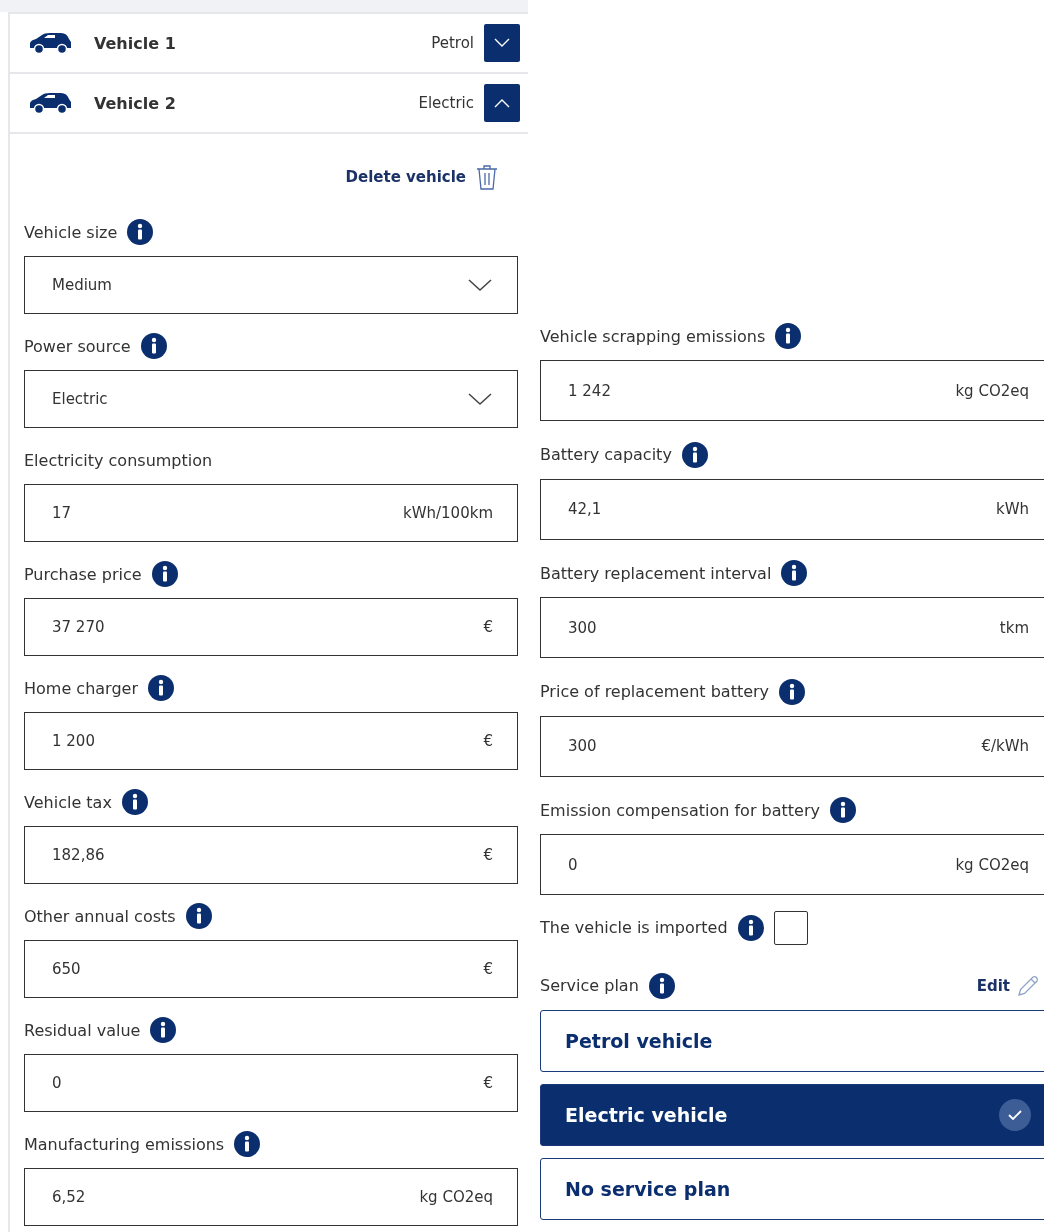  I want to click on field-label: Vehicle size, so click(71, 232).